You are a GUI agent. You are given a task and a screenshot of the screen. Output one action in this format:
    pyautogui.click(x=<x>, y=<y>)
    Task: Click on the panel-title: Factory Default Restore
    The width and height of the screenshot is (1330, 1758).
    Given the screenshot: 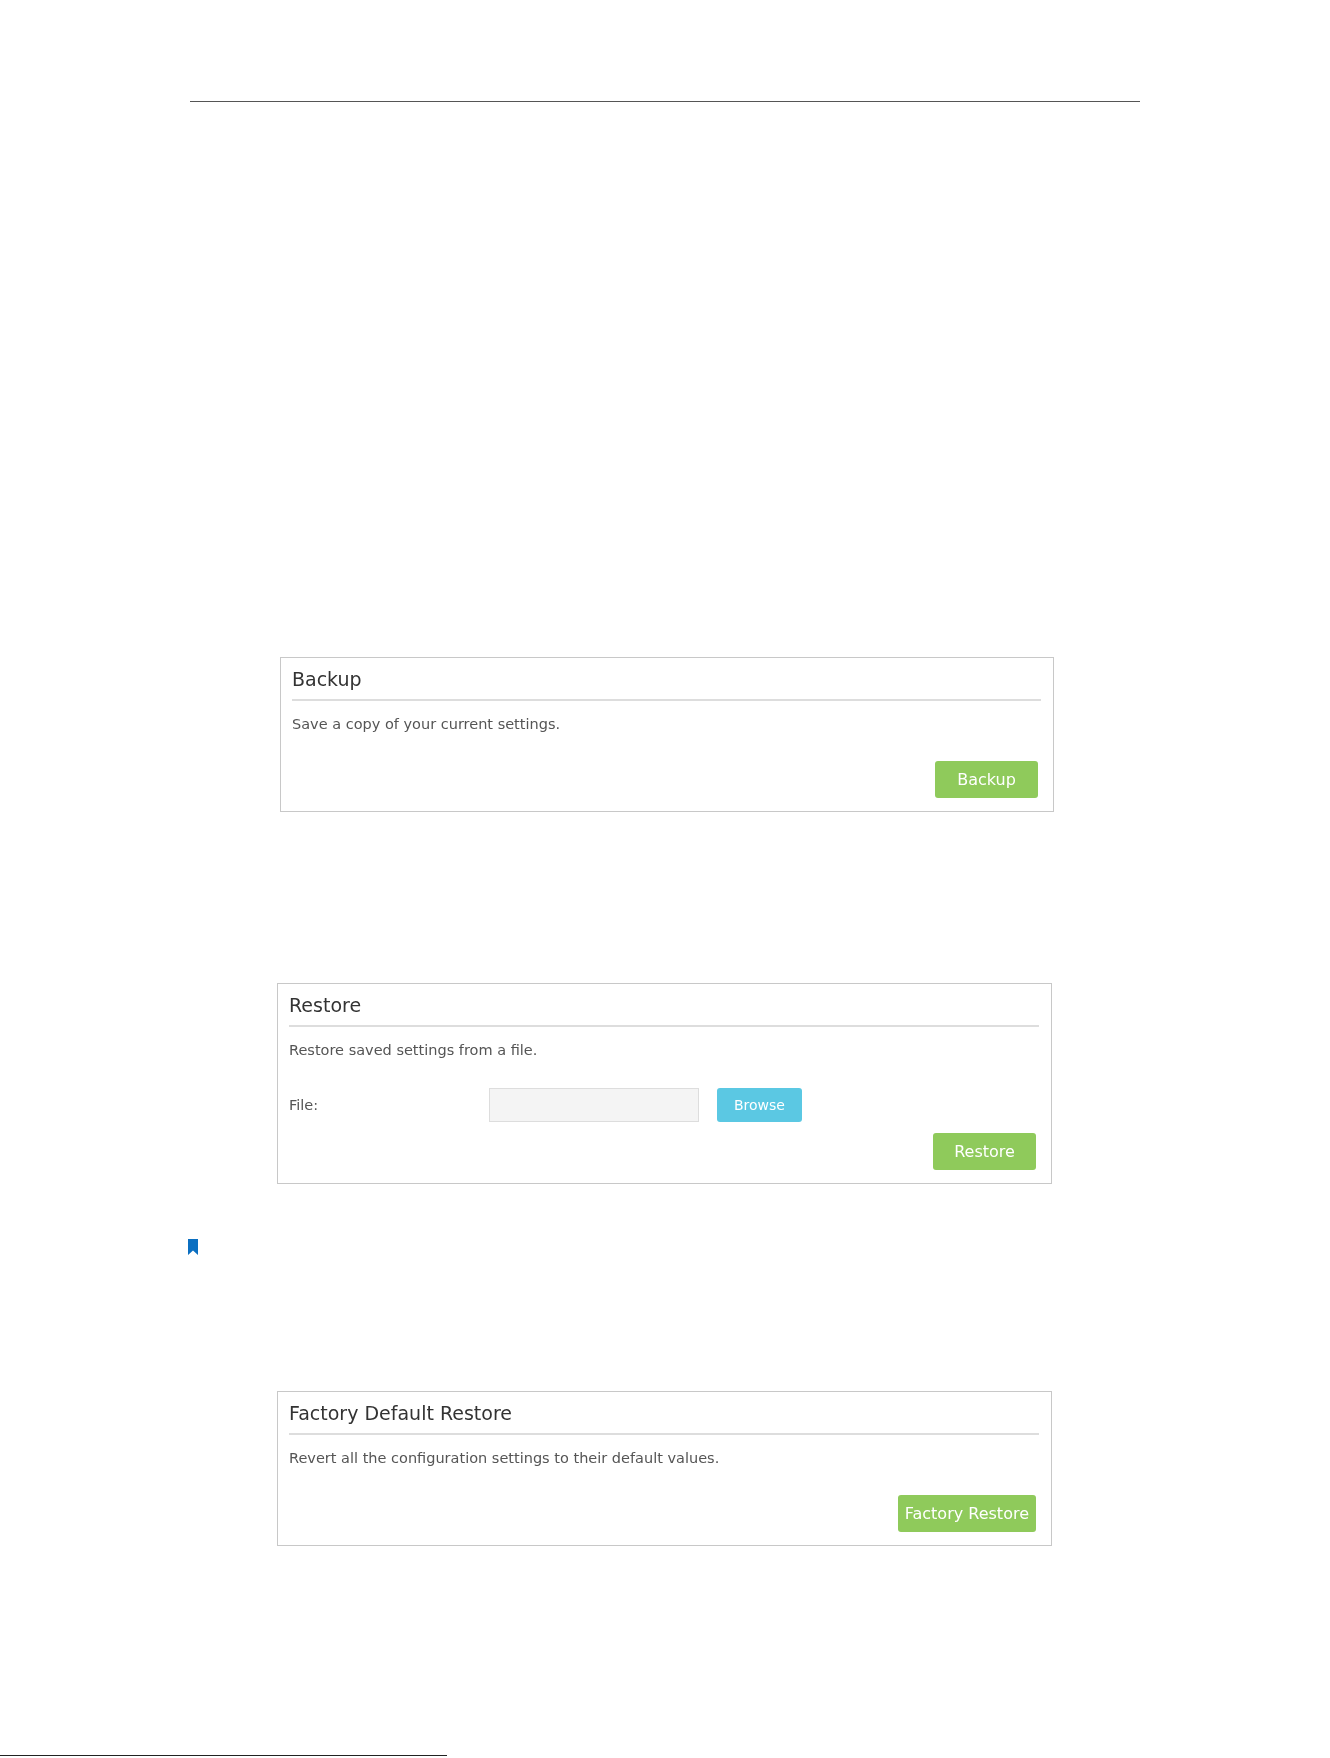 What is the action you would take?
    pyautogui.click(x=401, y=1413)
    